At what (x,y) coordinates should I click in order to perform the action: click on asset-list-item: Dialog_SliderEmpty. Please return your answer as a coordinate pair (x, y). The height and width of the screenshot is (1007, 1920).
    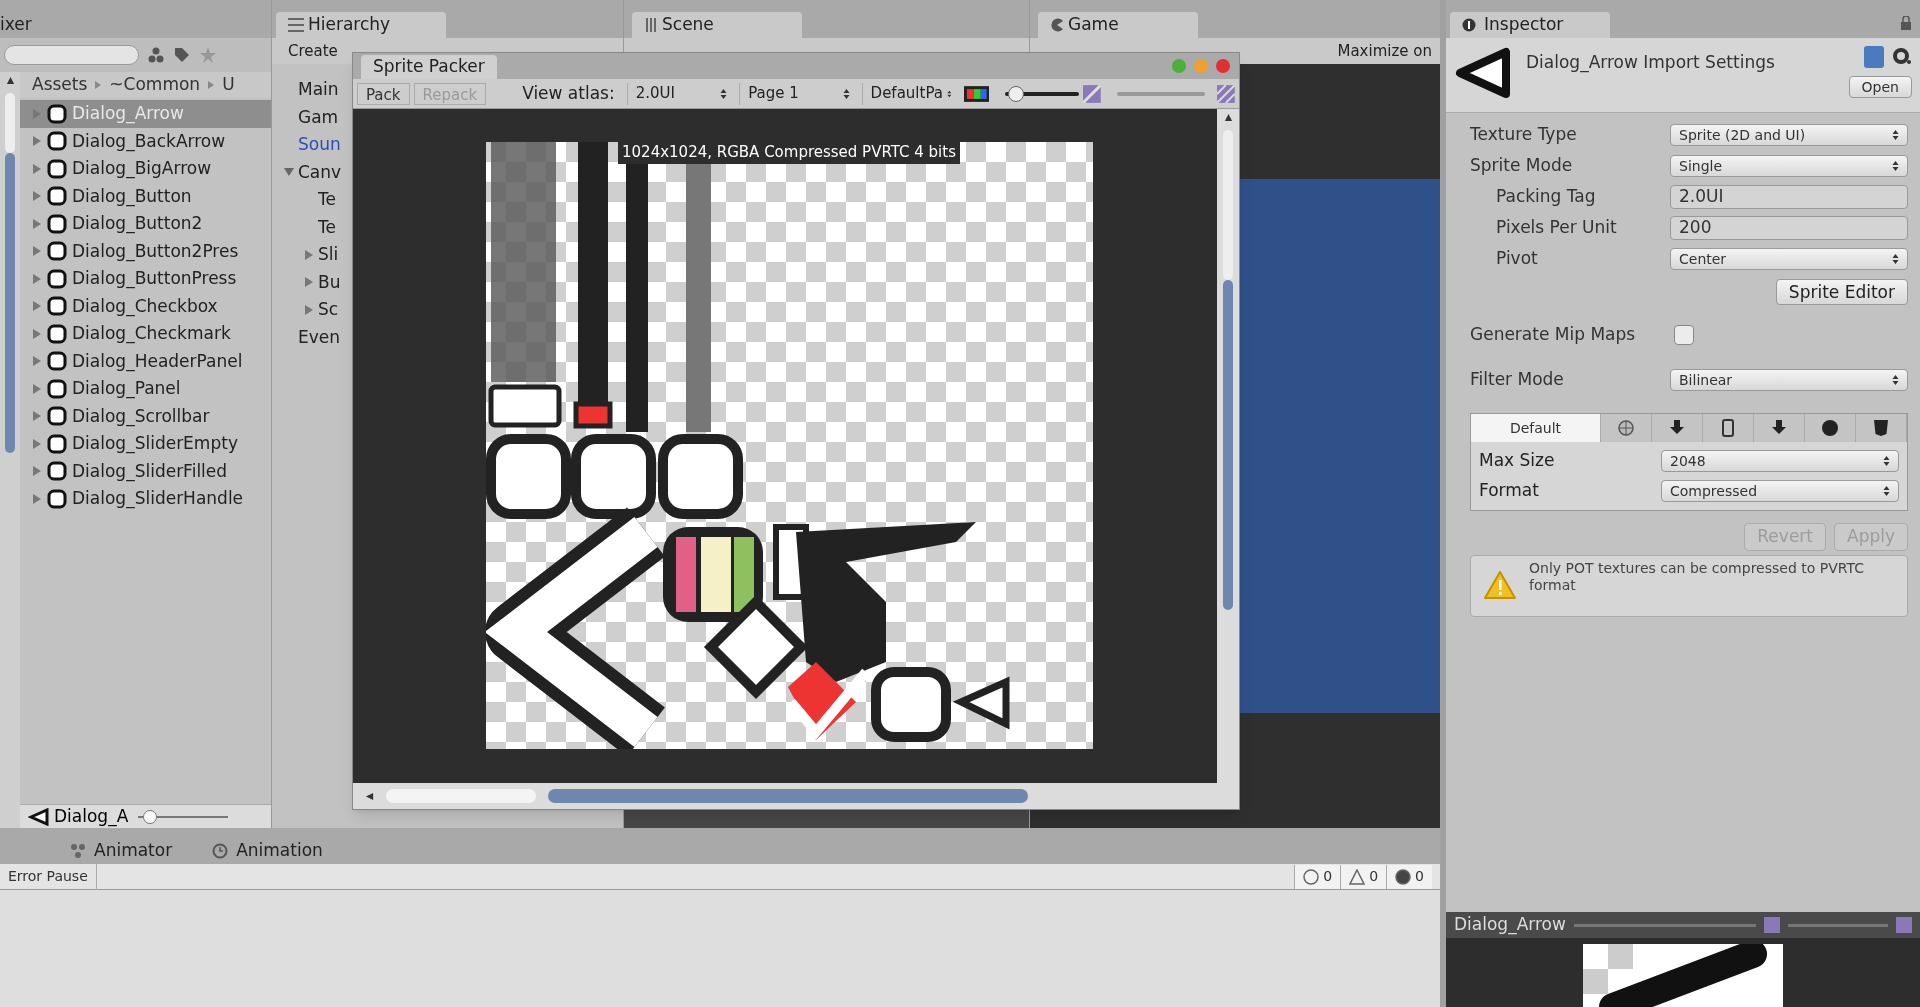
    Looking at the image, I should click on (145, 444).